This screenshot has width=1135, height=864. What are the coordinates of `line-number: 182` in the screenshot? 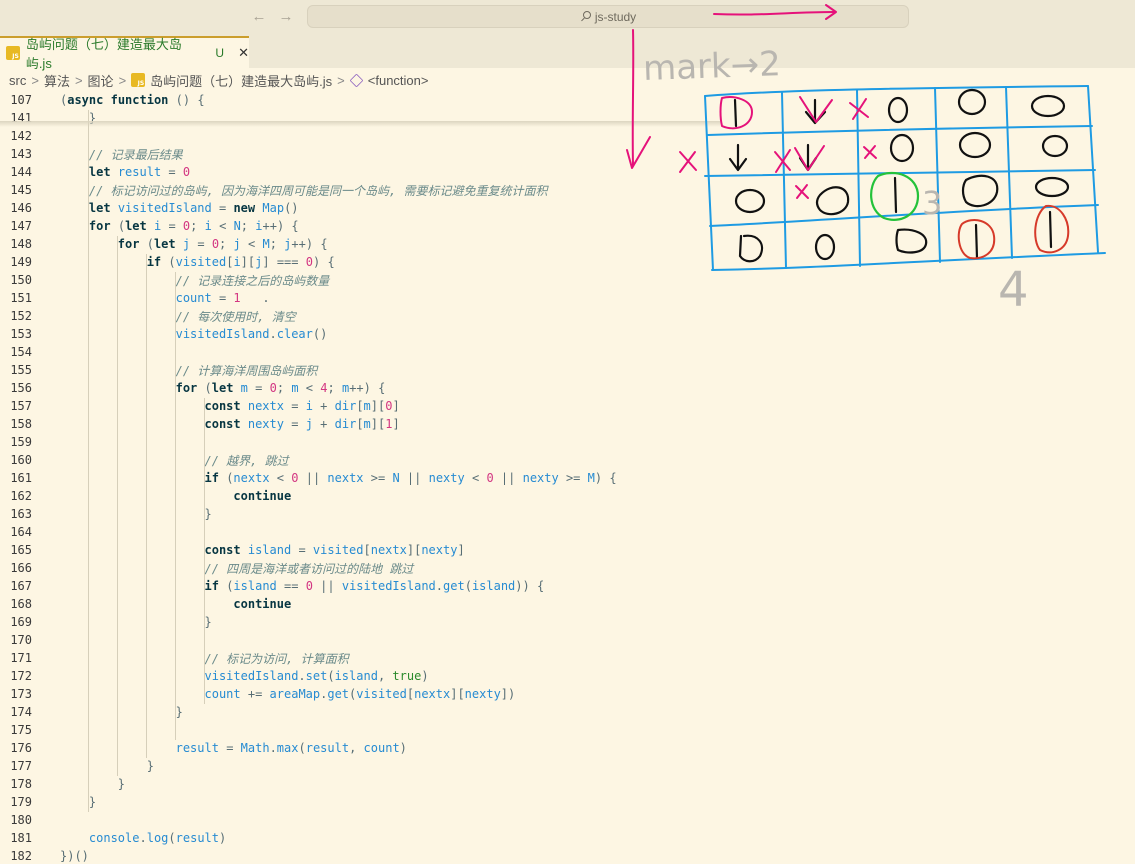 It's located at (21, 856).